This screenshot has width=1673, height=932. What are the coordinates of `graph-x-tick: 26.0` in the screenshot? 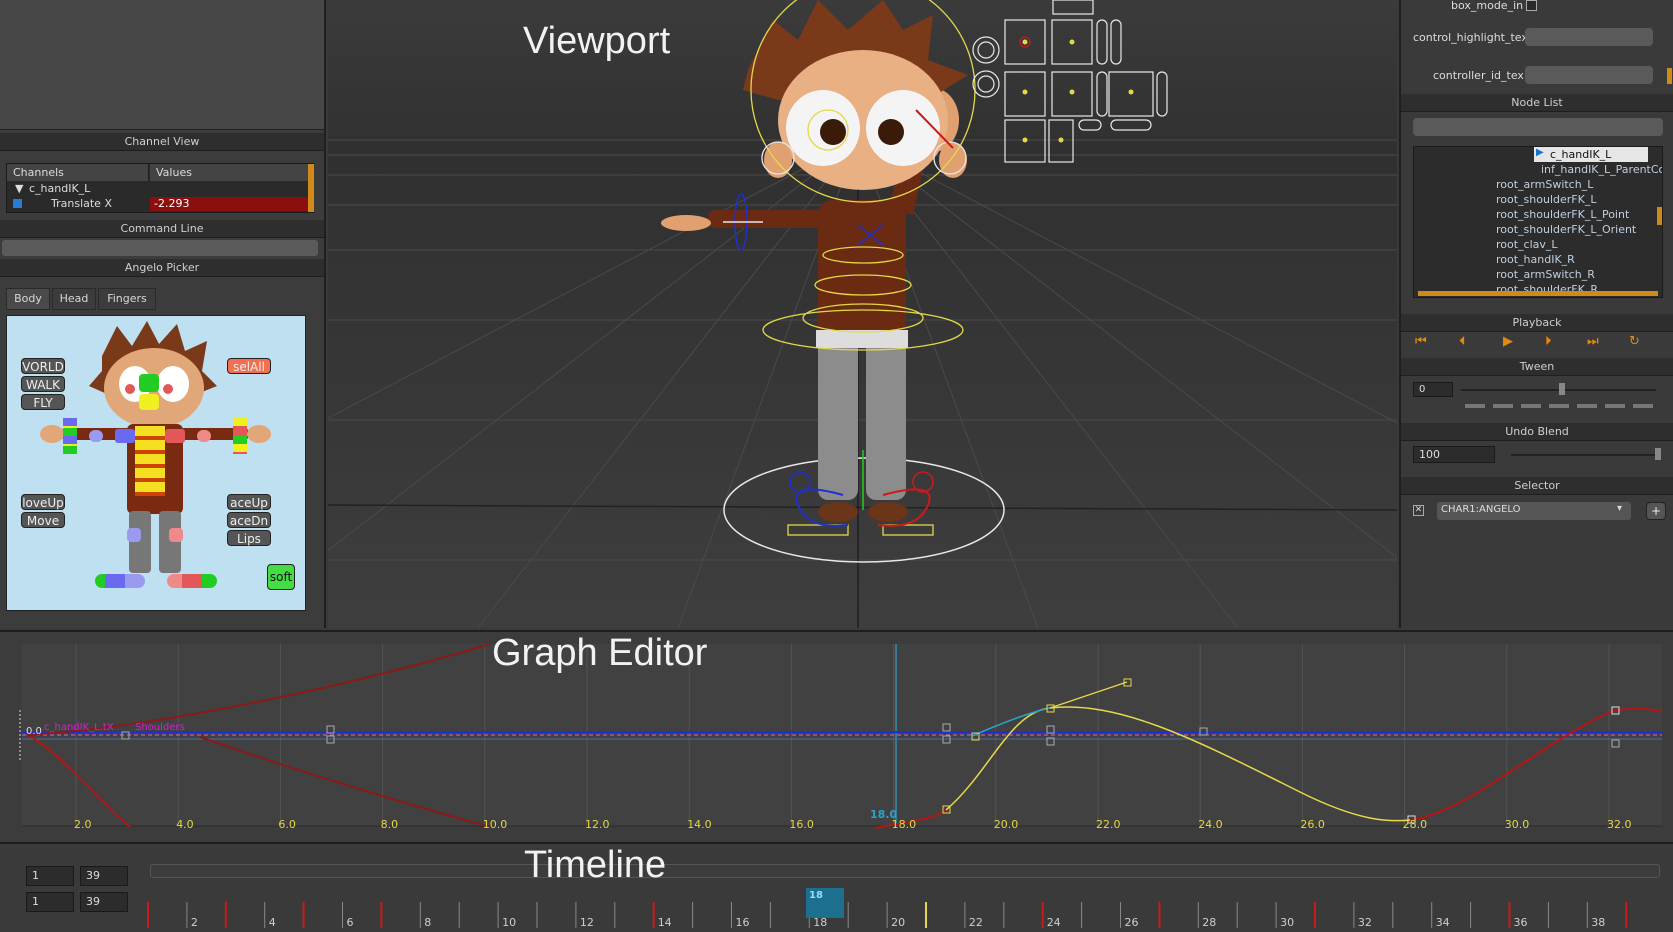 It's located at (1312, 824).